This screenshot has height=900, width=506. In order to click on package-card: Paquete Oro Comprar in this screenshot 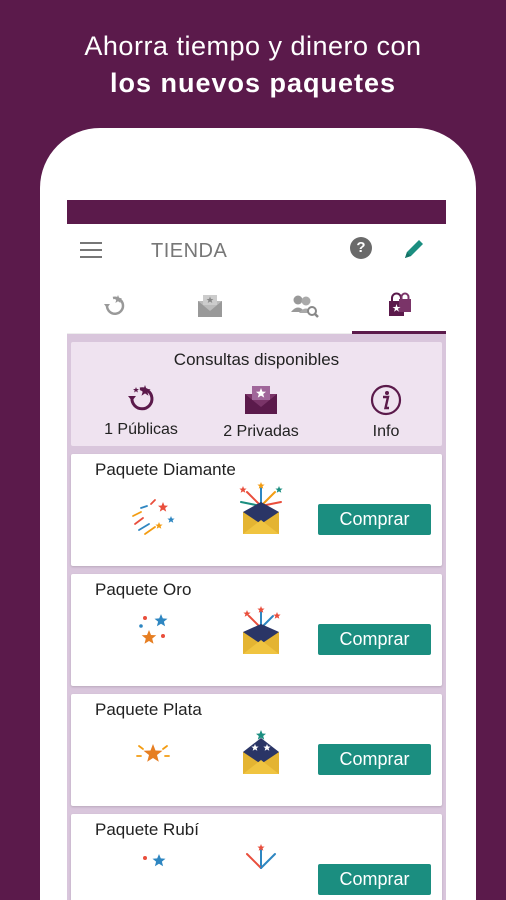, I will do `click(256, 630)`.